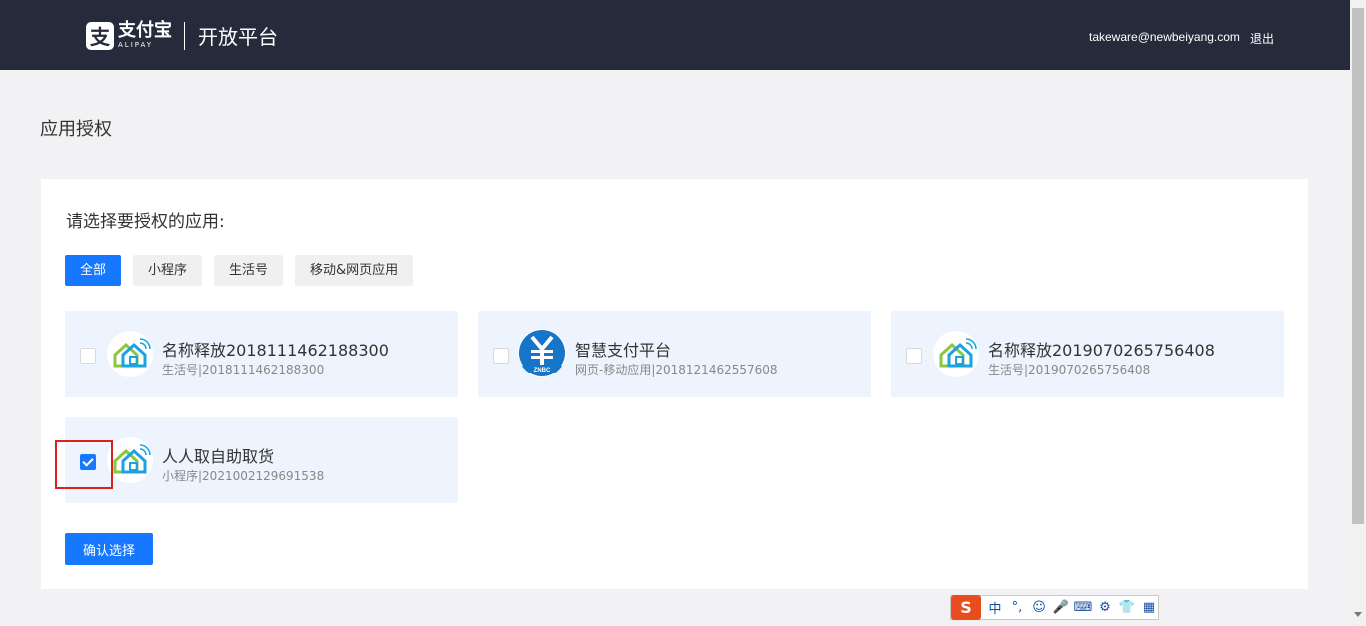 The width and height of the screenshot is (1366, 626). What do you see at coordinates (1149, 608) in the screenshot?
I see `ime-toolbox-icon: ▦` at bounding box center [1149, 608].